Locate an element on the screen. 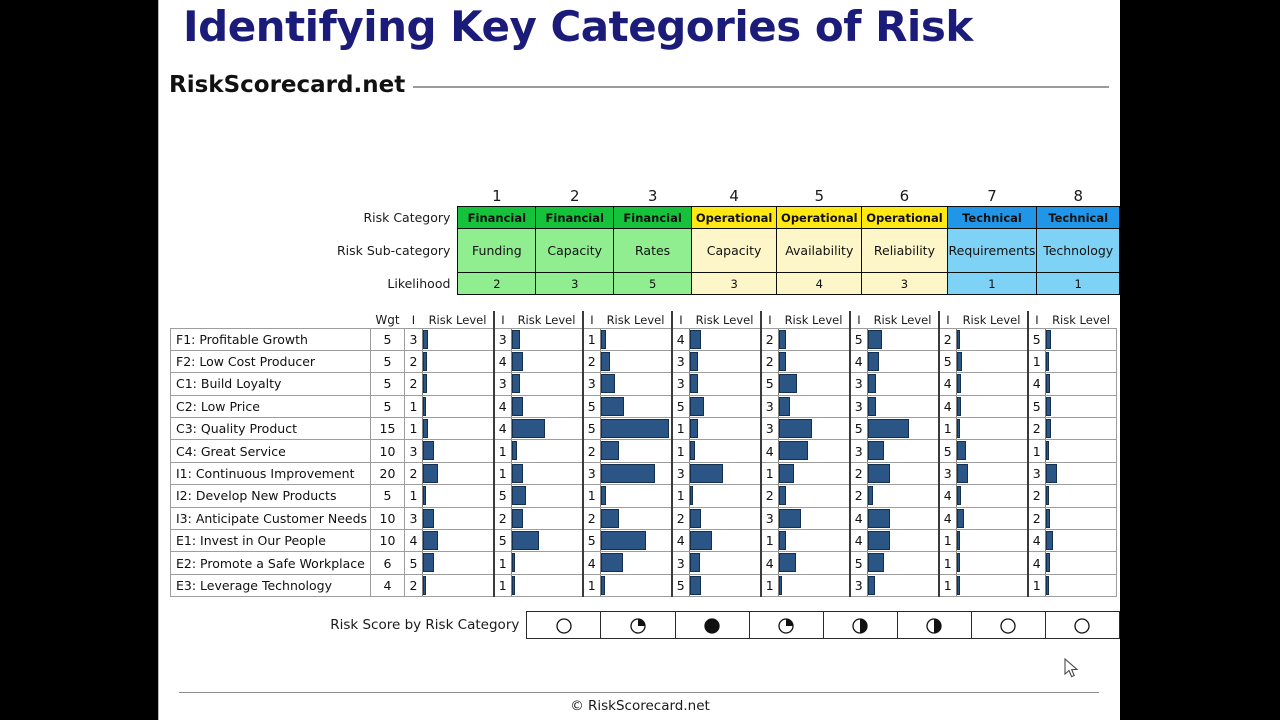 Image resolution: width=1280 pixels, height=720 pixels. row-label-likelihood: Likelihood is located at coordinates (419, 283).